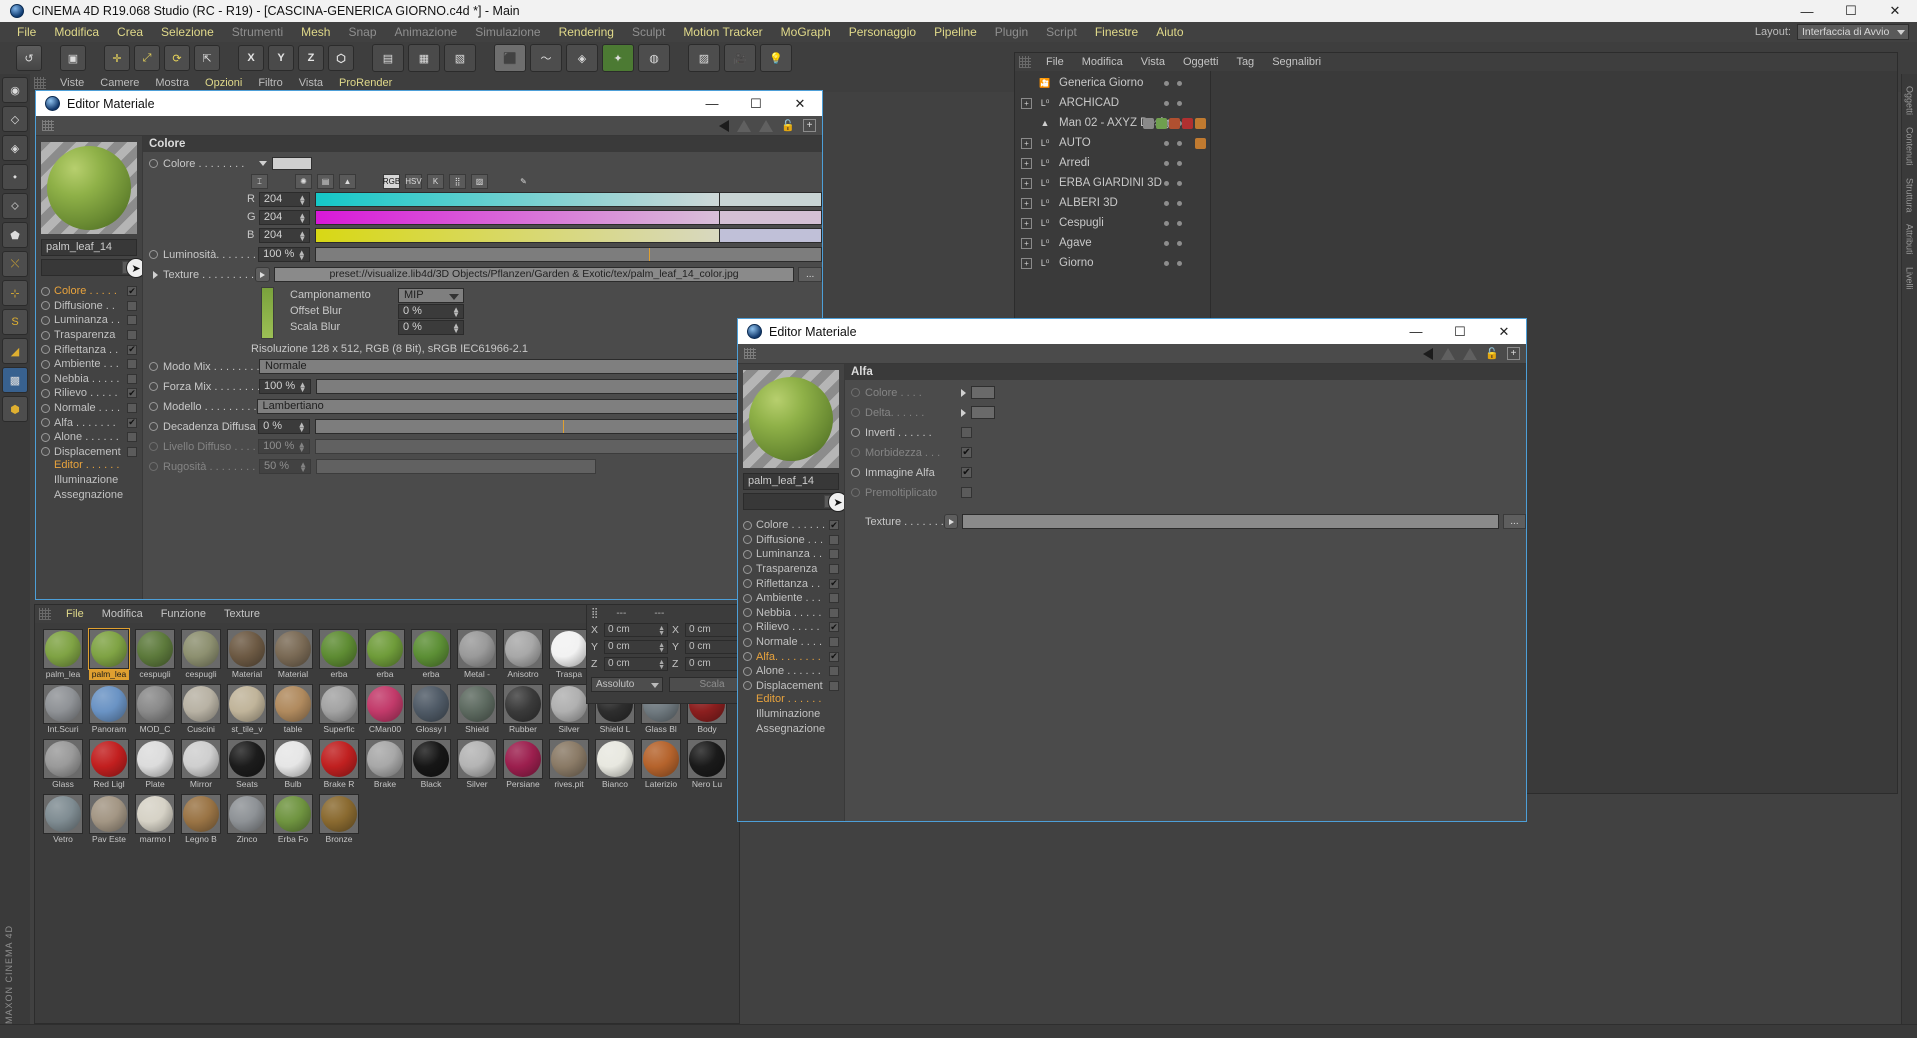  I want to click on material-cell: table, so click(293, 709).